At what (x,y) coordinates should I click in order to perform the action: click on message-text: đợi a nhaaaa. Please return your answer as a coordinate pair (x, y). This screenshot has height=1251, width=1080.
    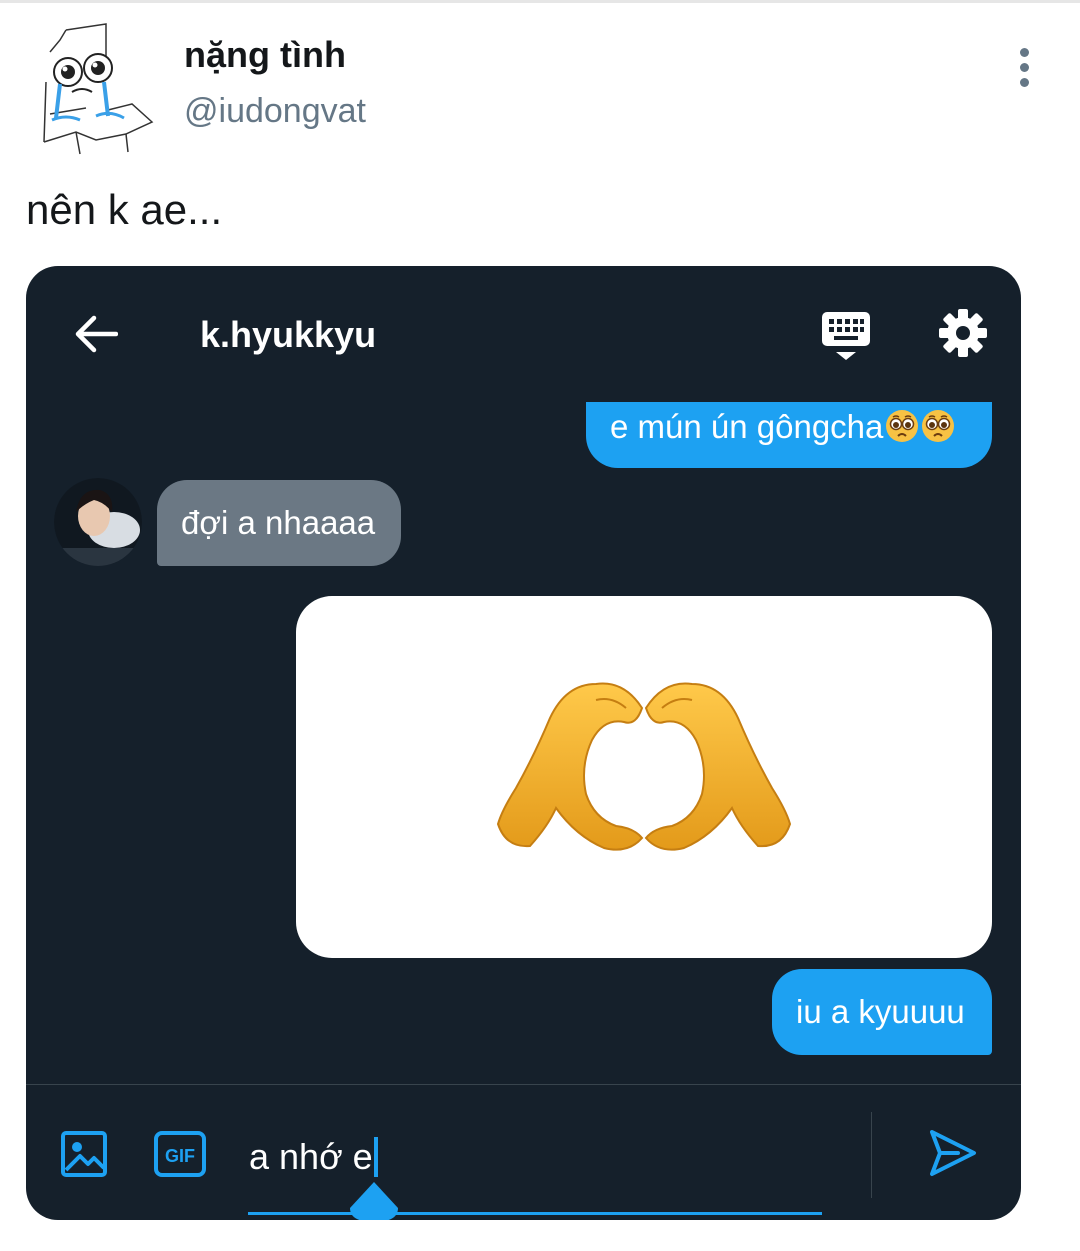
    Looking at the image, I should click on (278, 522).